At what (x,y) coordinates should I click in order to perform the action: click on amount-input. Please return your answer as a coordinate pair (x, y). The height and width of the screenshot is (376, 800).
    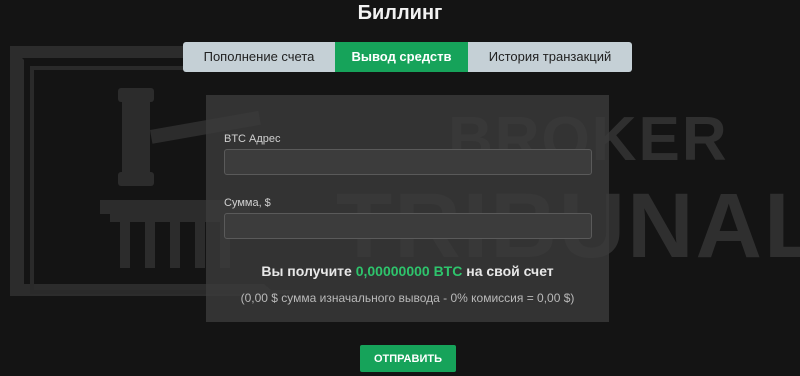
    Looking at the image, I should click on (408, 226).